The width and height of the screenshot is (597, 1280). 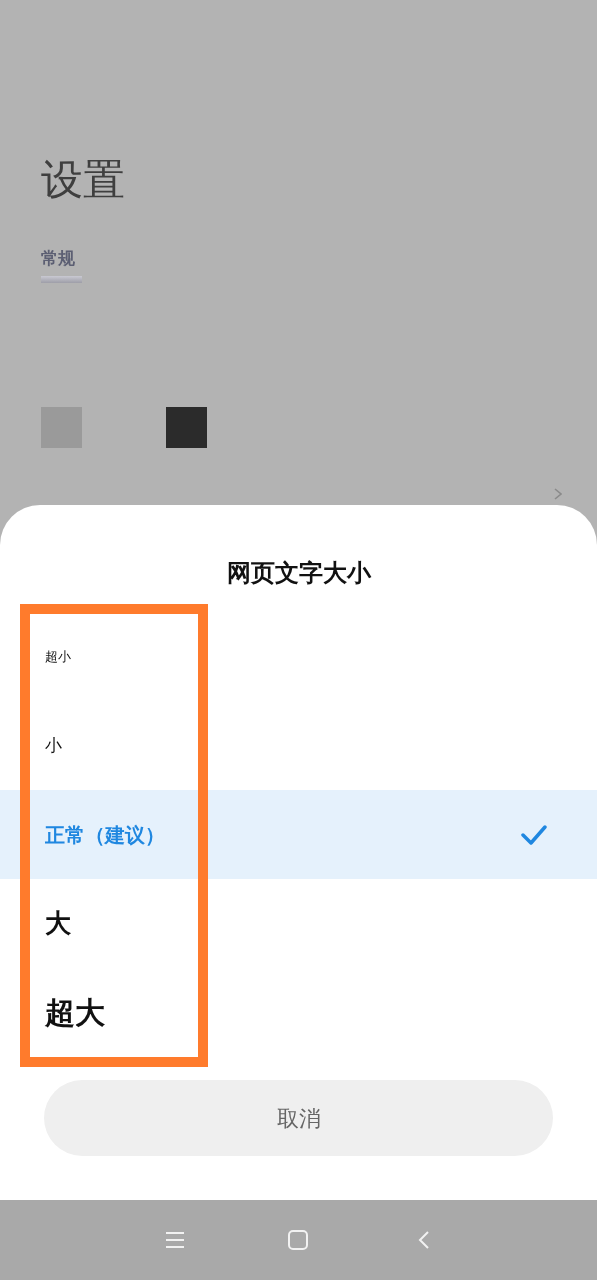 I want to click on section-label: 常规, so click(x=58, y=258).